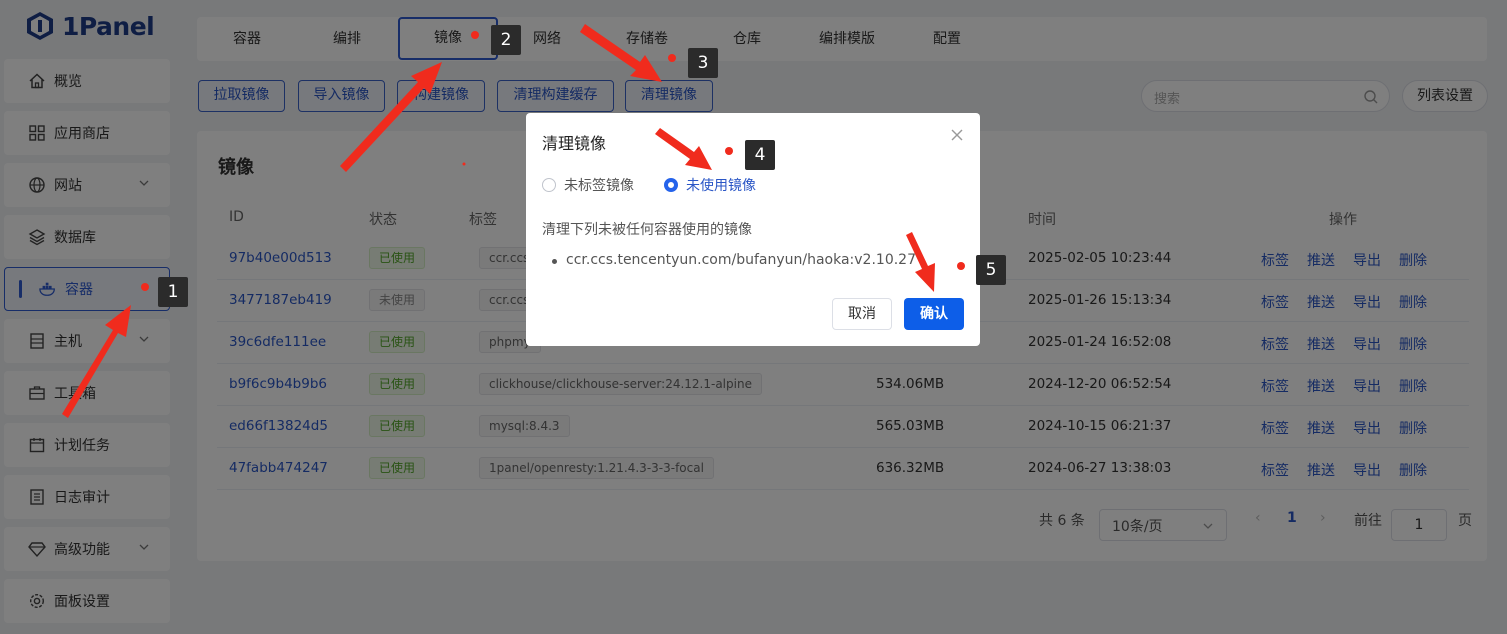 The height and width of the screenshot is (634, 1507). Describe the element at coordinates (464, 164) in the screenshot. I see `annotation-dot-stray` at that location.